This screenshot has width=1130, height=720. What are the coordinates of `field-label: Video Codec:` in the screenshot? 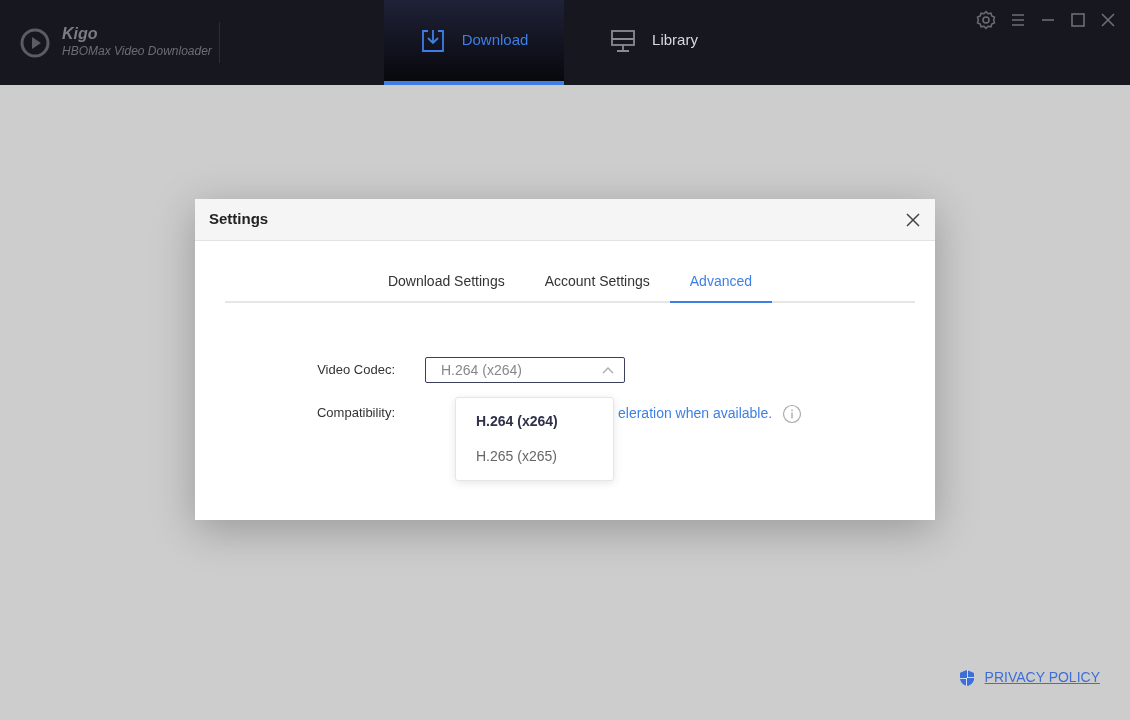 It's located at (356, 370).